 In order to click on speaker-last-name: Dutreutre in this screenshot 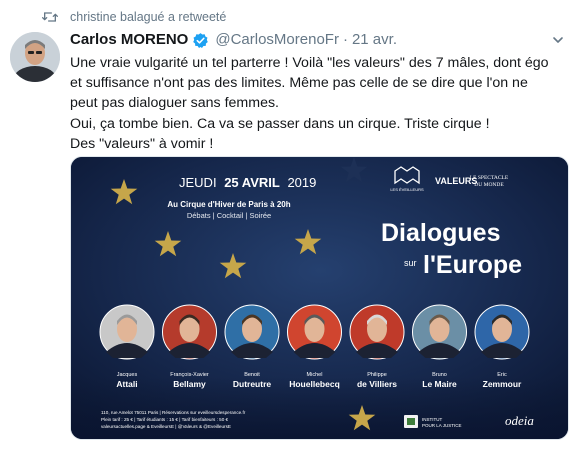, I will do `click(252, 384)`.